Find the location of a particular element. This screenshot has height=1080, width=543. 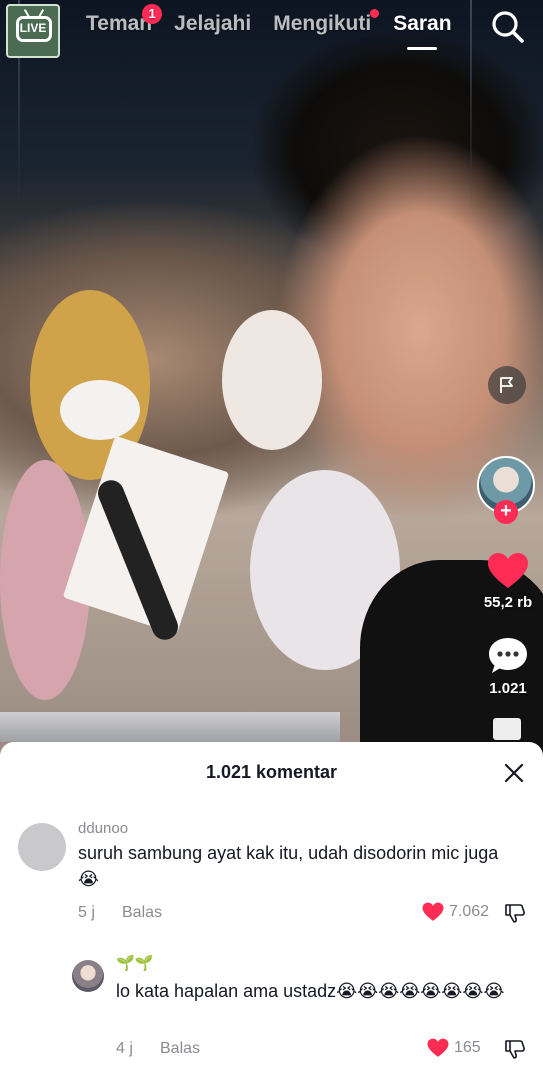

tab-teman: Teman 1 is located at coordinates (124, 20).